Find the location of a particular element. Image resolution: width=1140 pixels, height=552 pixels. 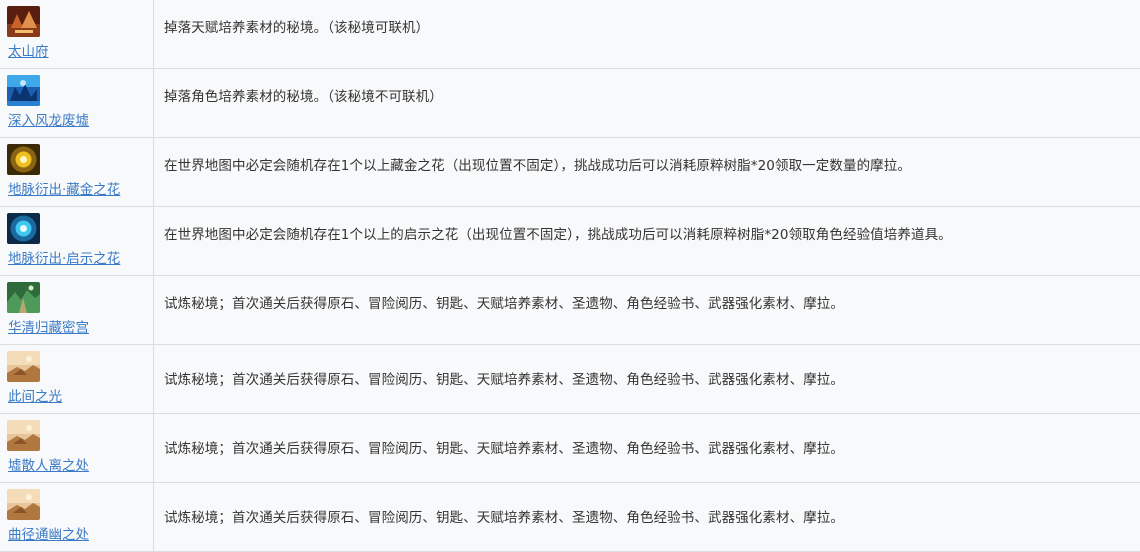

table-row: 深入风龙废墟 掉落角色培养素材的秘境。（该秘境不可联机） is located at coordinates (570, 103).